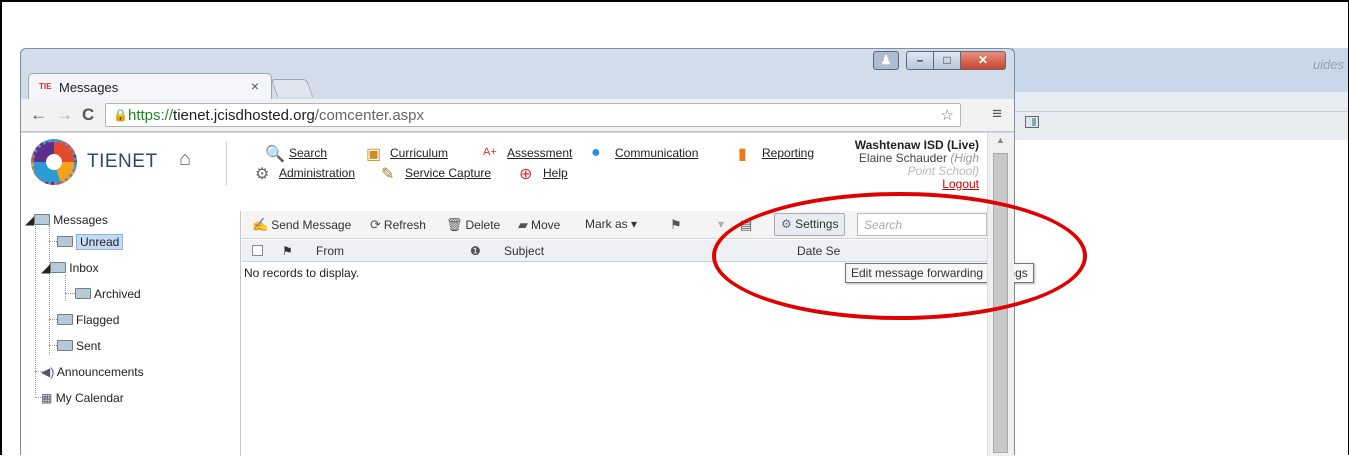 This screenshot has width=1349, height=456. Describe the element at coordinates (45, 86) in the screenshot. I see `tienet-favicon-icon: TIE` at that location.